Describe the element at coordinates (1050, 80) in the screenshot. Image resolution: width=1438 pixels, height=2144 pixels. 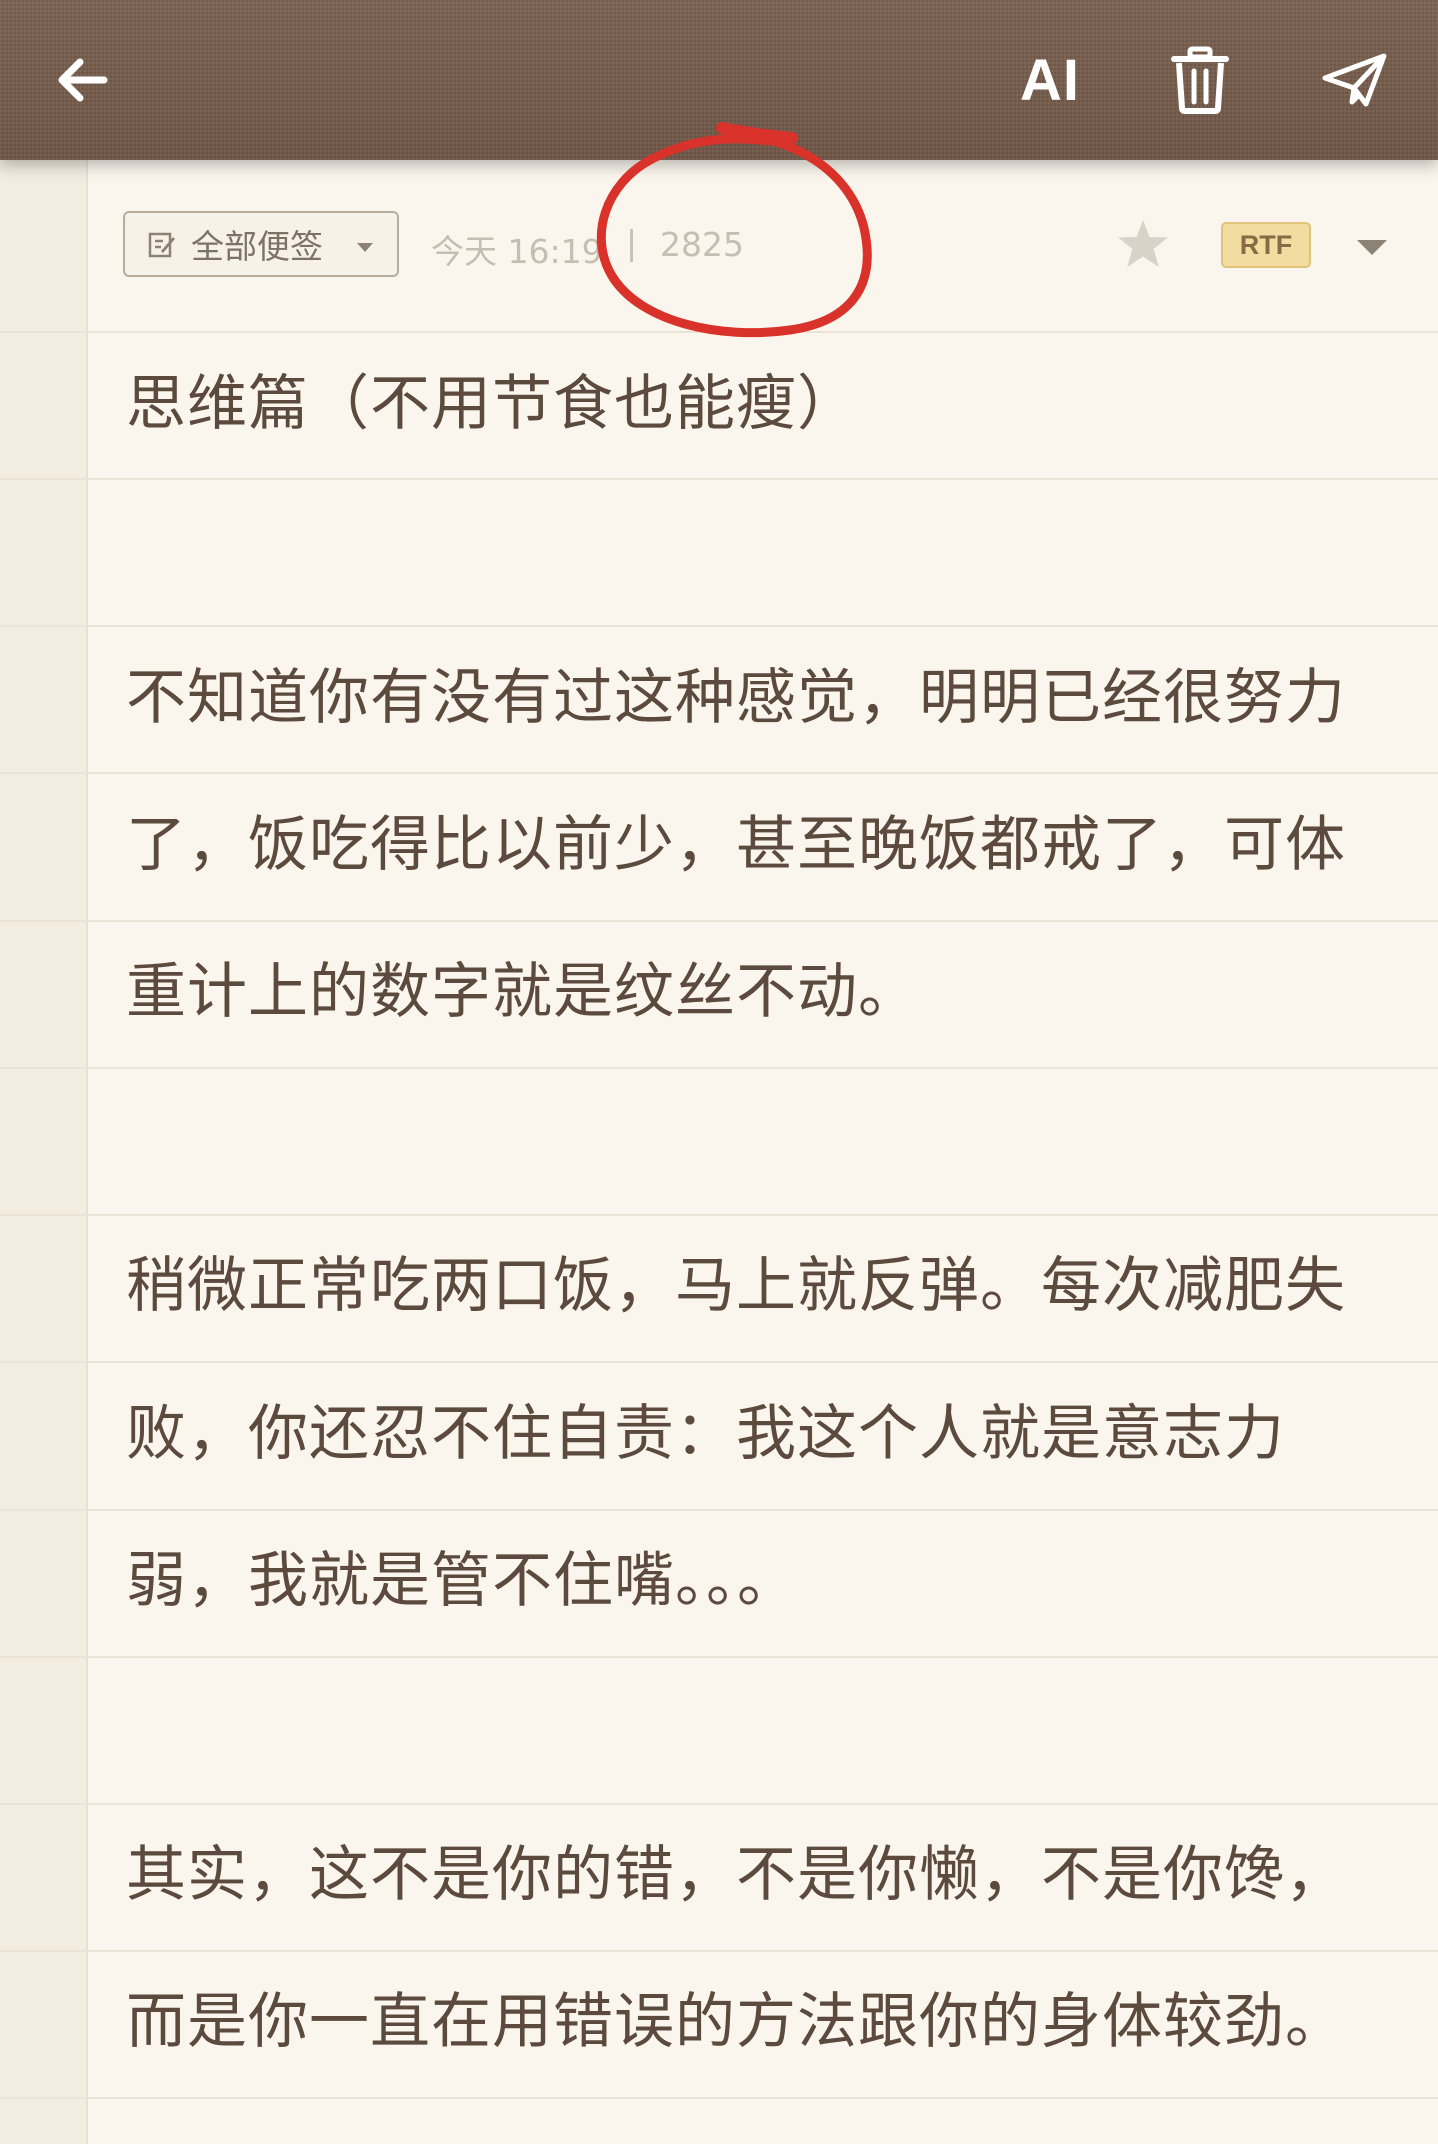
I see `ai-button: AI` at that location.